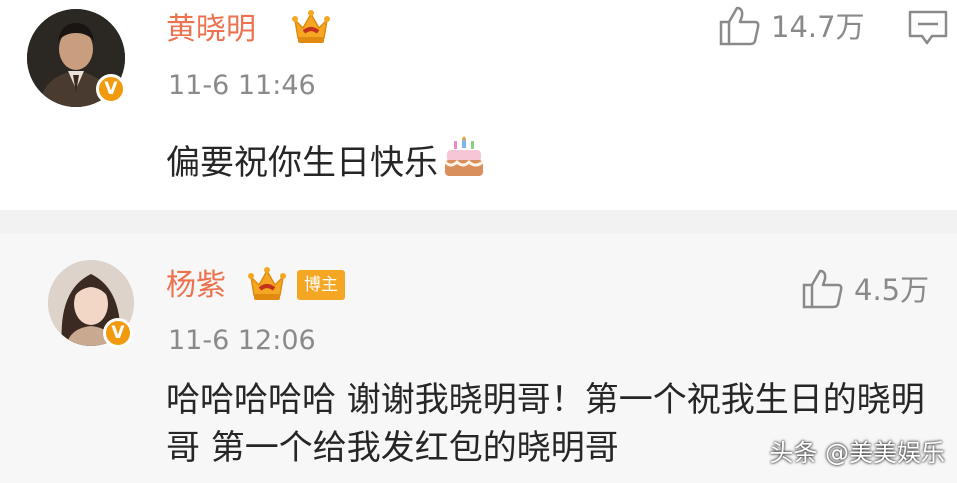 The width and height of the screenshot is (957, 483). I want to click on like-count: 4.5万, so click(892, 290).